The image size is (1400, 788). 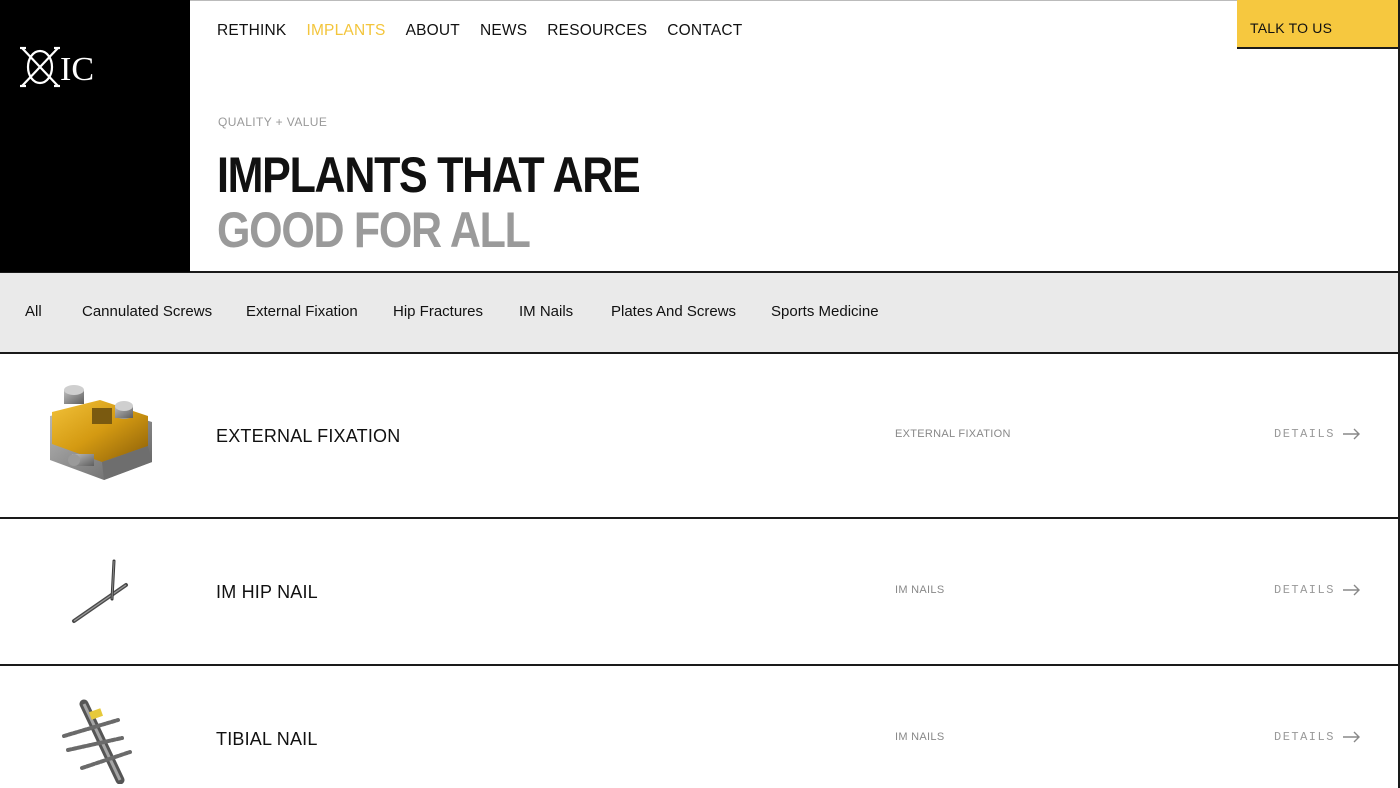 I want to click on product-name: IM HIP NAIL, so click(x=267, y=592).